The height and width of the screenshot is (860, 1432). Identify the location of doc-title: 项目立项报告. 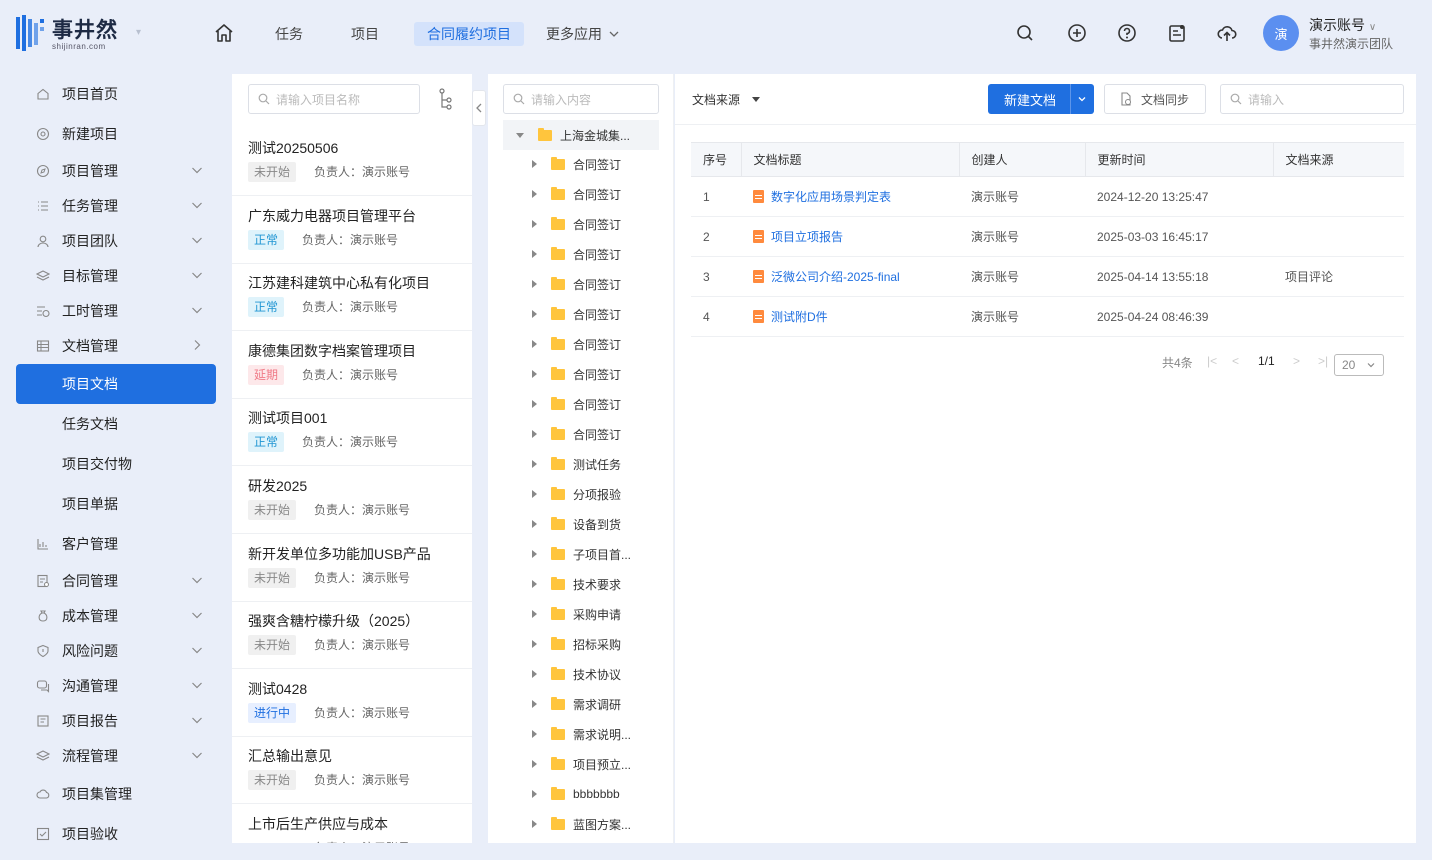
(807, 237).